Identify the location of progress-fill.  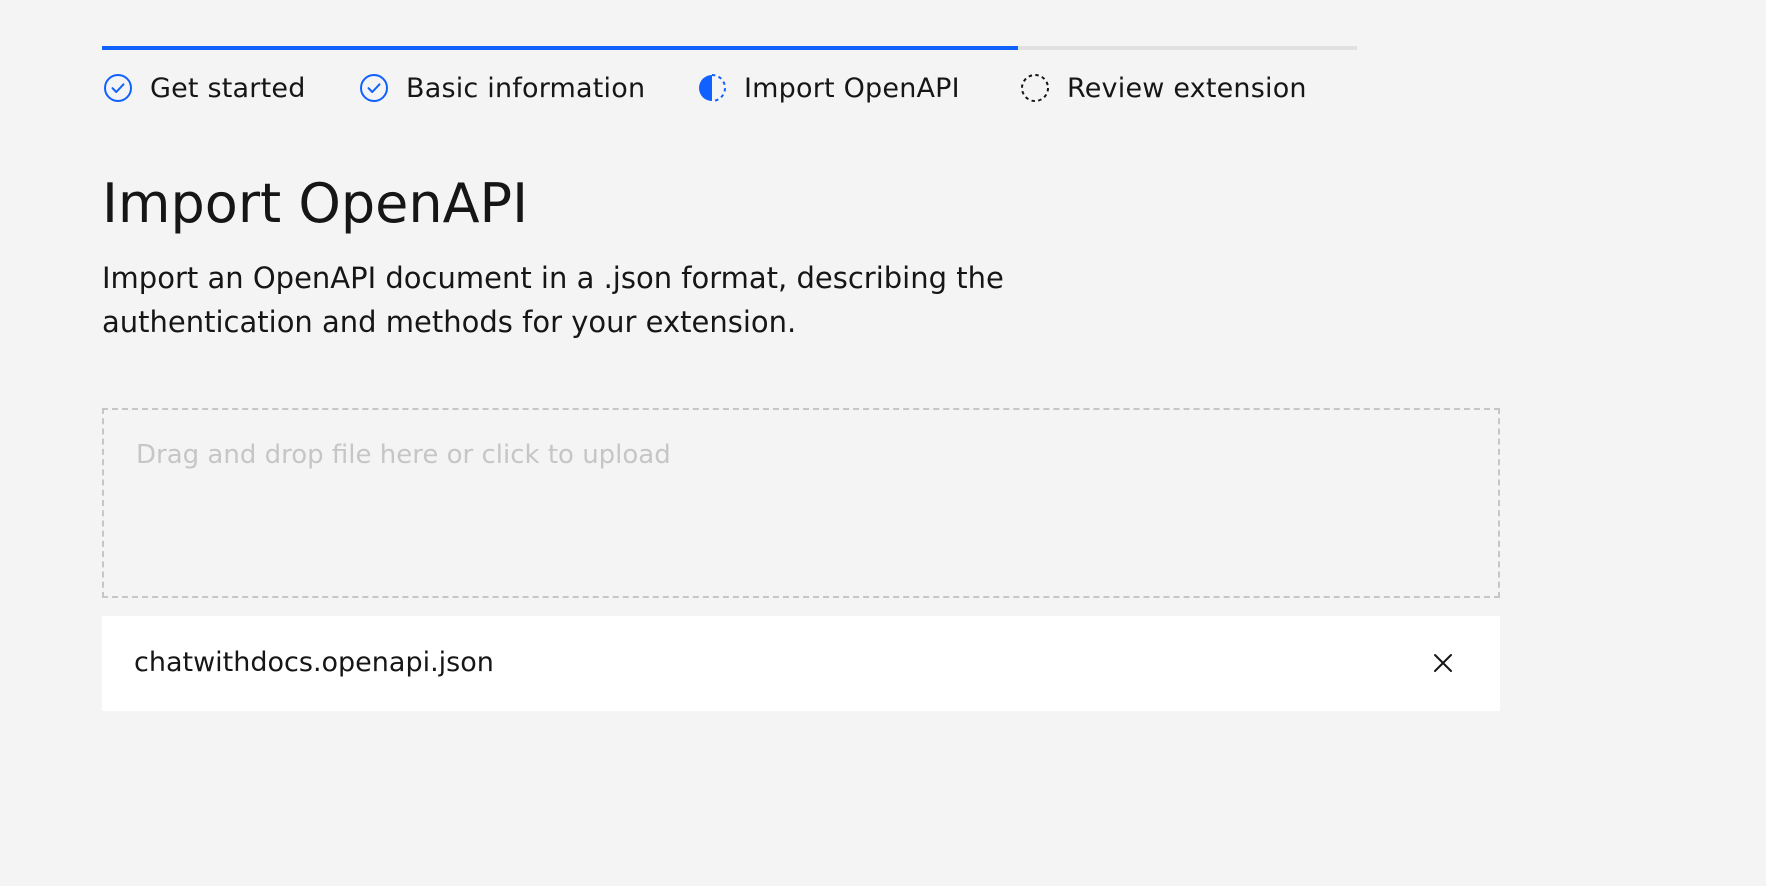
(560, 48).